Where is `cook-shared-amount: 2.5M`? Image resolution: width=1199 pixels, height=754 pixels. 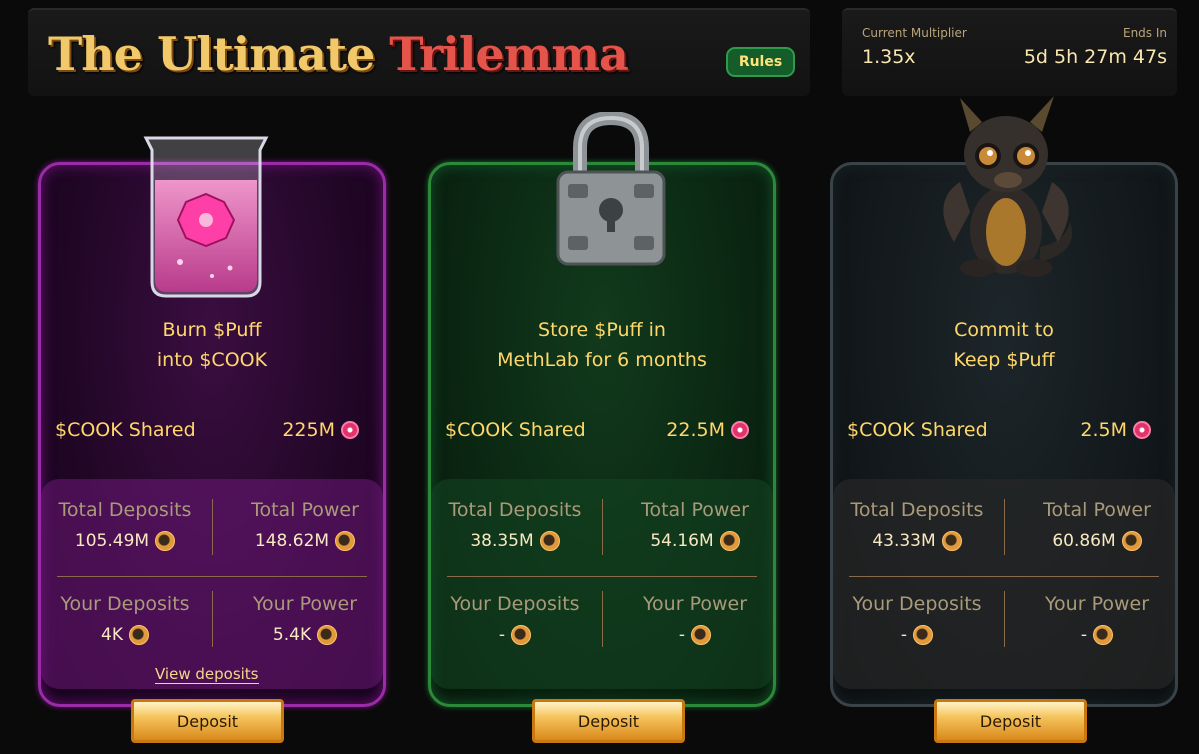 cook-shared-amount: 2.5M is located at coordinates (1103, 430).